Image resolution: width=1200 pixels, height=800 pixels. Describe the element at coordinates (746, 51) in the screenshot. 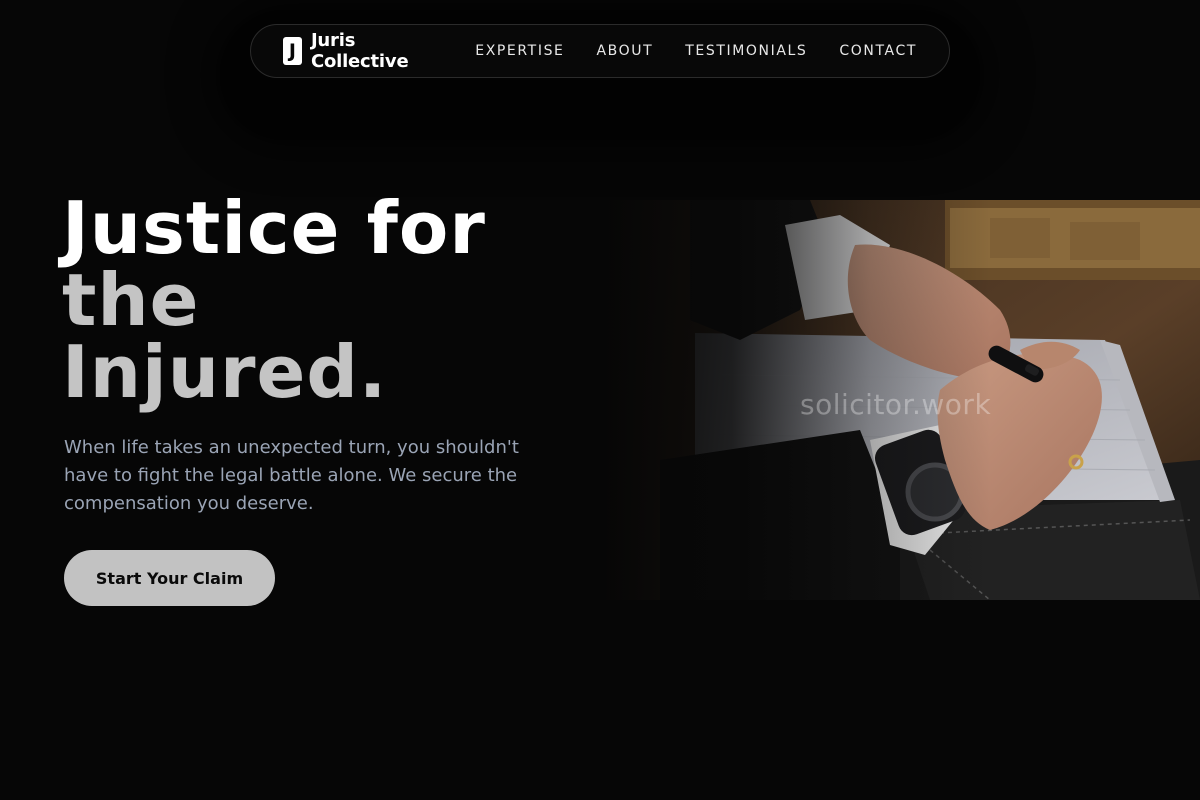

I see `nav-link-testimonials: TESTIMONIALS` at that location.